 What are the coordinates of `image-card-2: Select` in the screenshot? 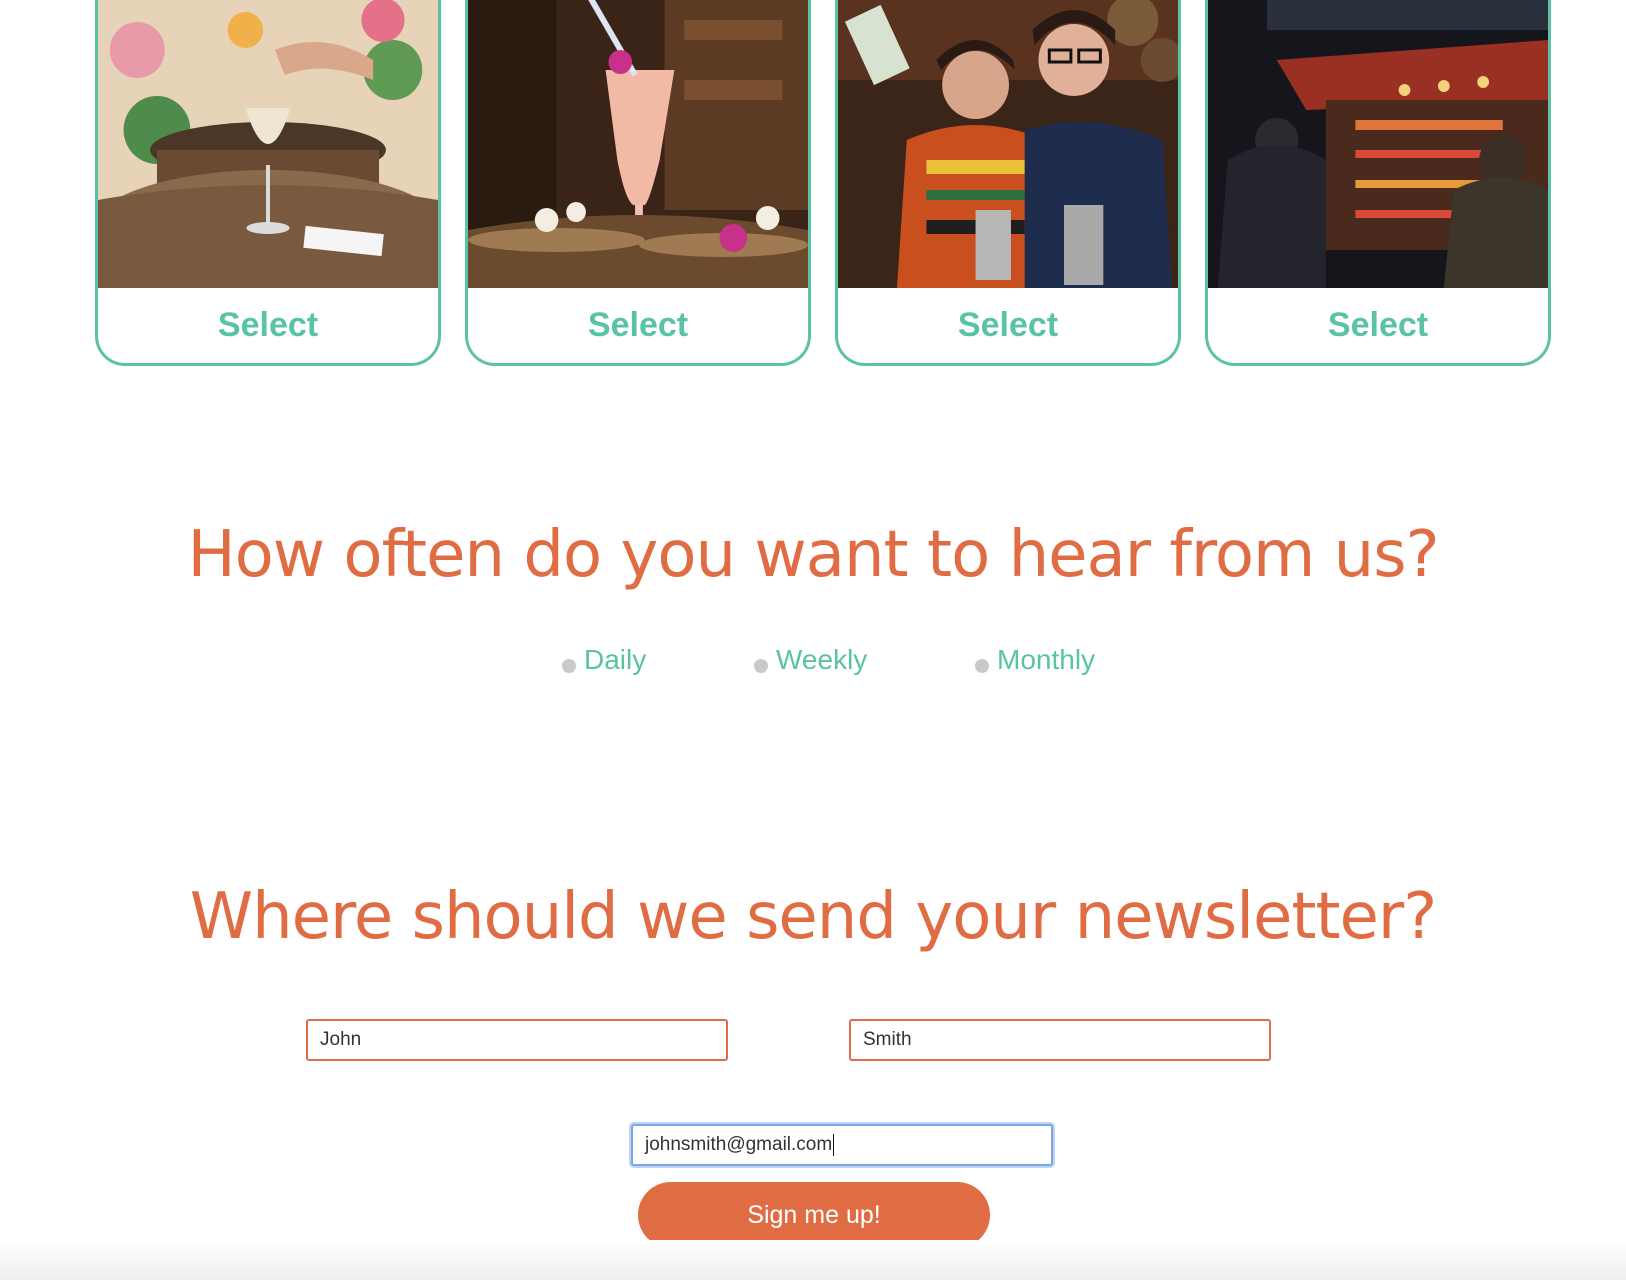 It's located at (638, 183).